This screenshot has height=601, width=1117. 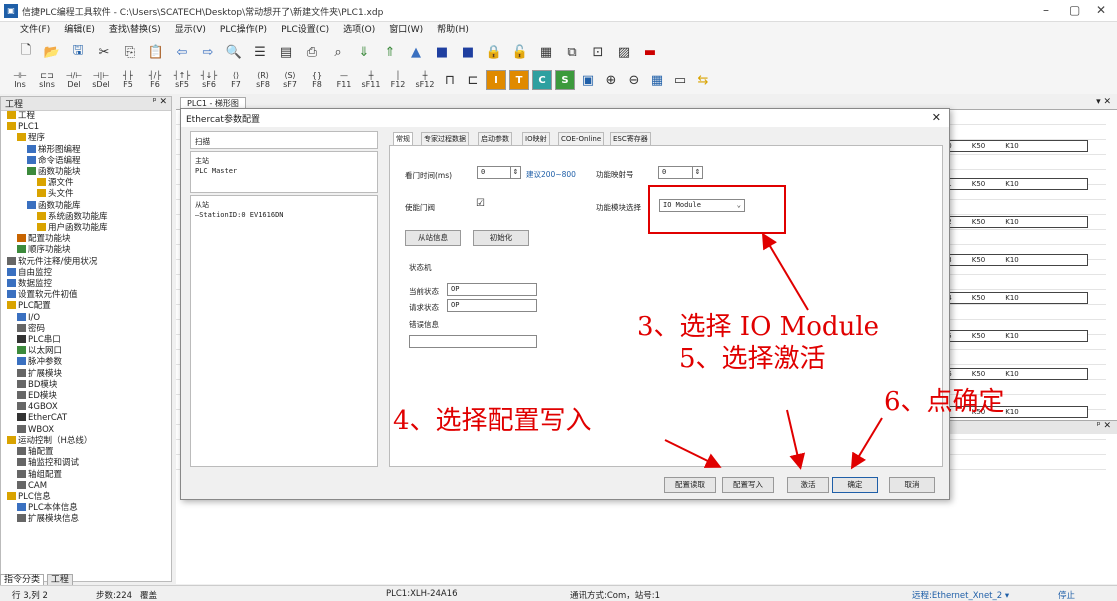 I want to click on cursor-position: 行 3,列 2, so click(x=30, y=596).